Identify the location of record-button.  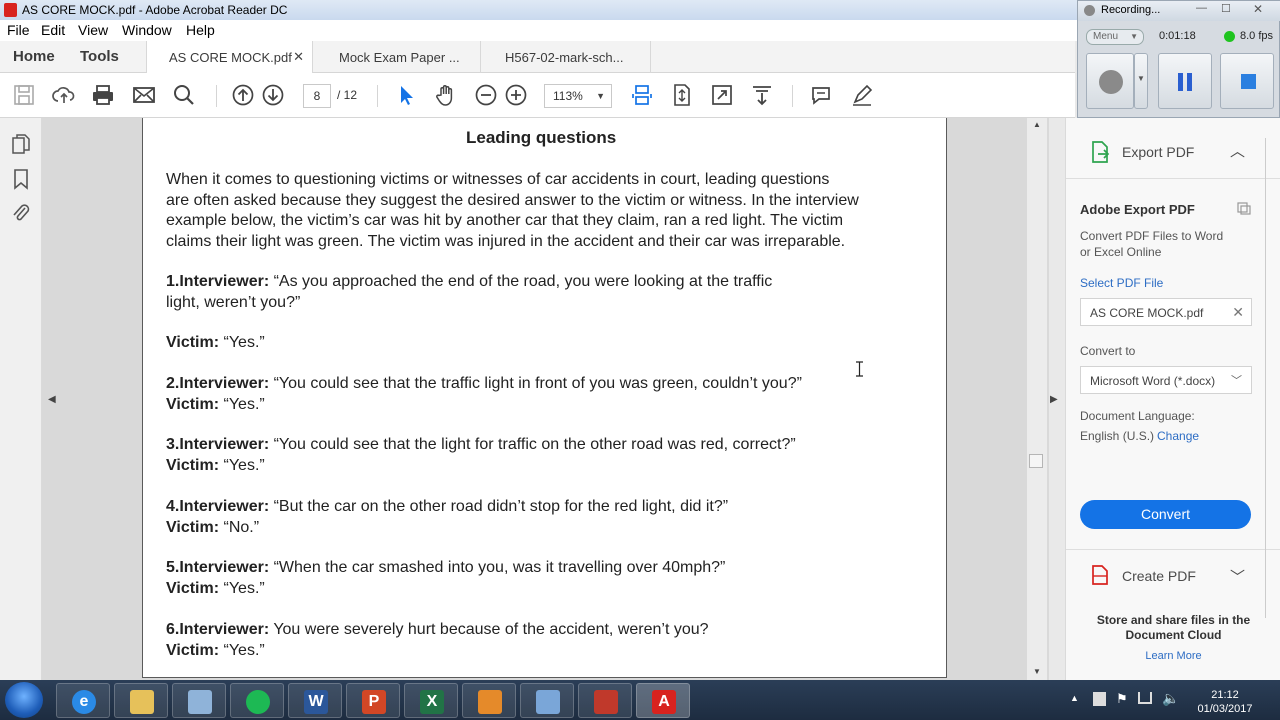
(1110, 81).